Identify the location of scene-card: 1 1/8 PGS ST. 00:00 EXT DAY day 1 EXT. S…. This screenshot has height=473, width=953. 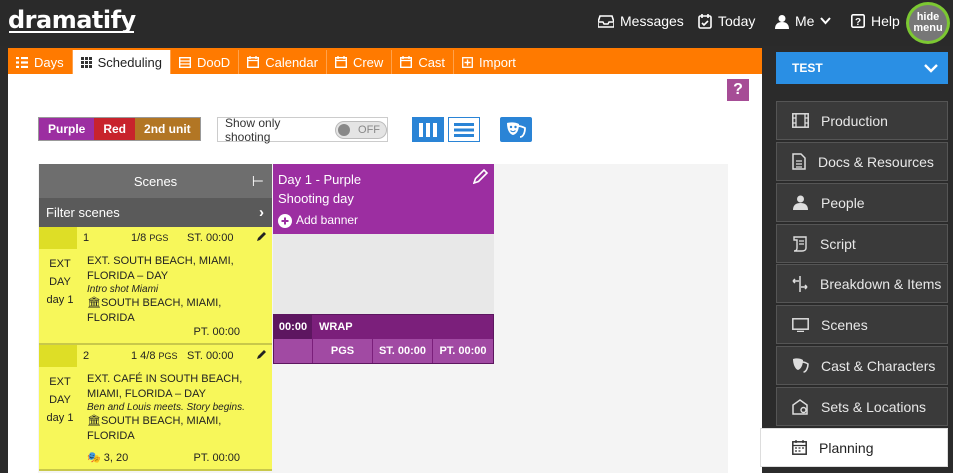
(155, 286).